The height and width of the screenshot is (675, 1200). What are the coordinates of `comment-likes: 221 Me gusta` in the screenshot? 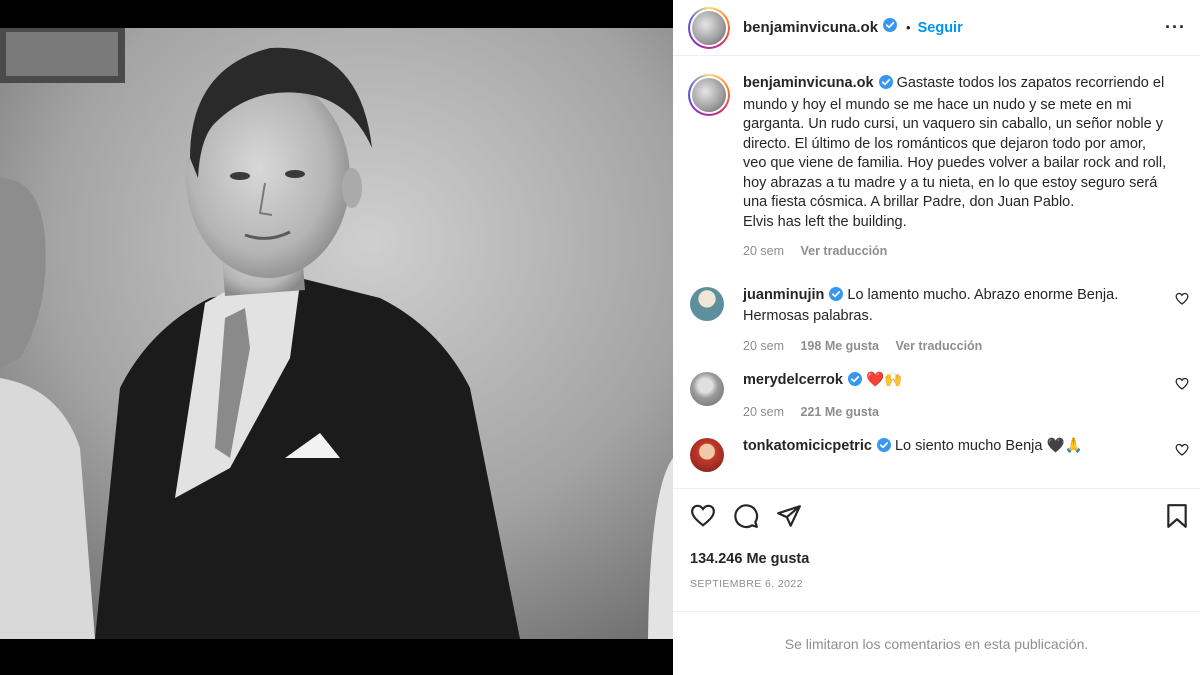 It's located at (839, 412).